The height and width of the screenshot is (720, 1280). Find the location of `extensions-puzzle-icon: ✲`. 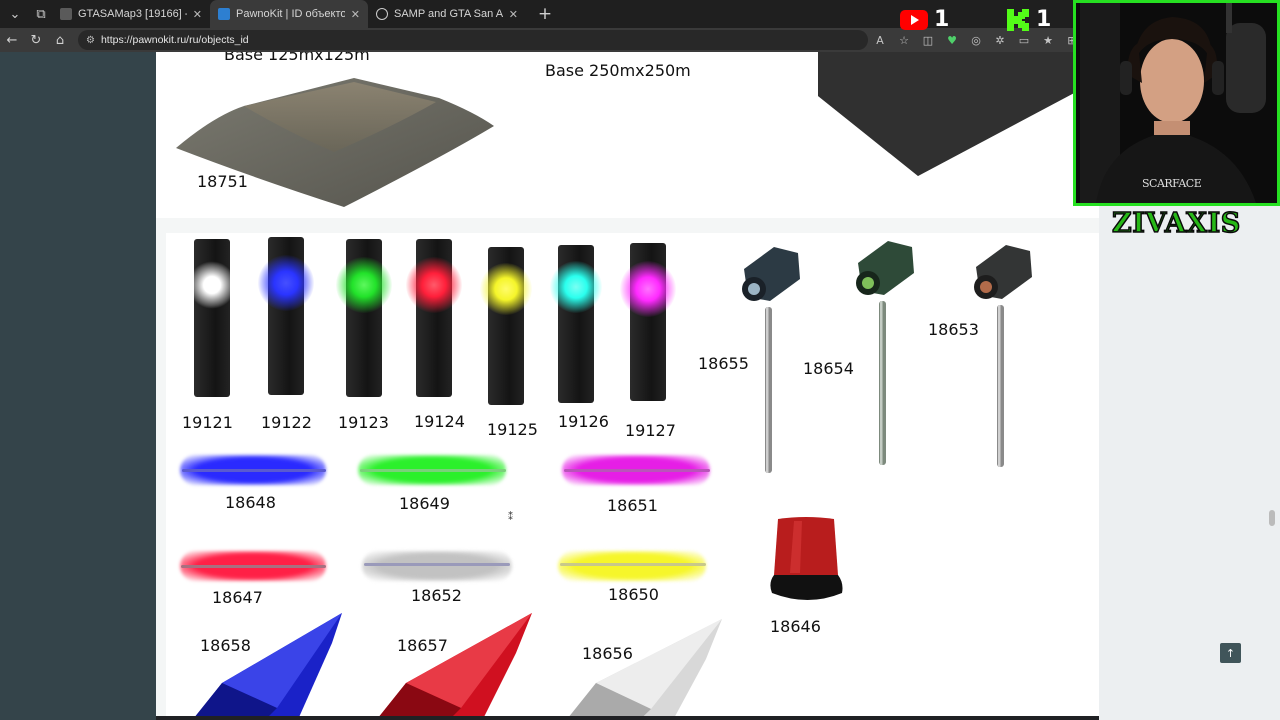

extensions-puzzle-icon: ✲ is located at coordinates (1000, 40).